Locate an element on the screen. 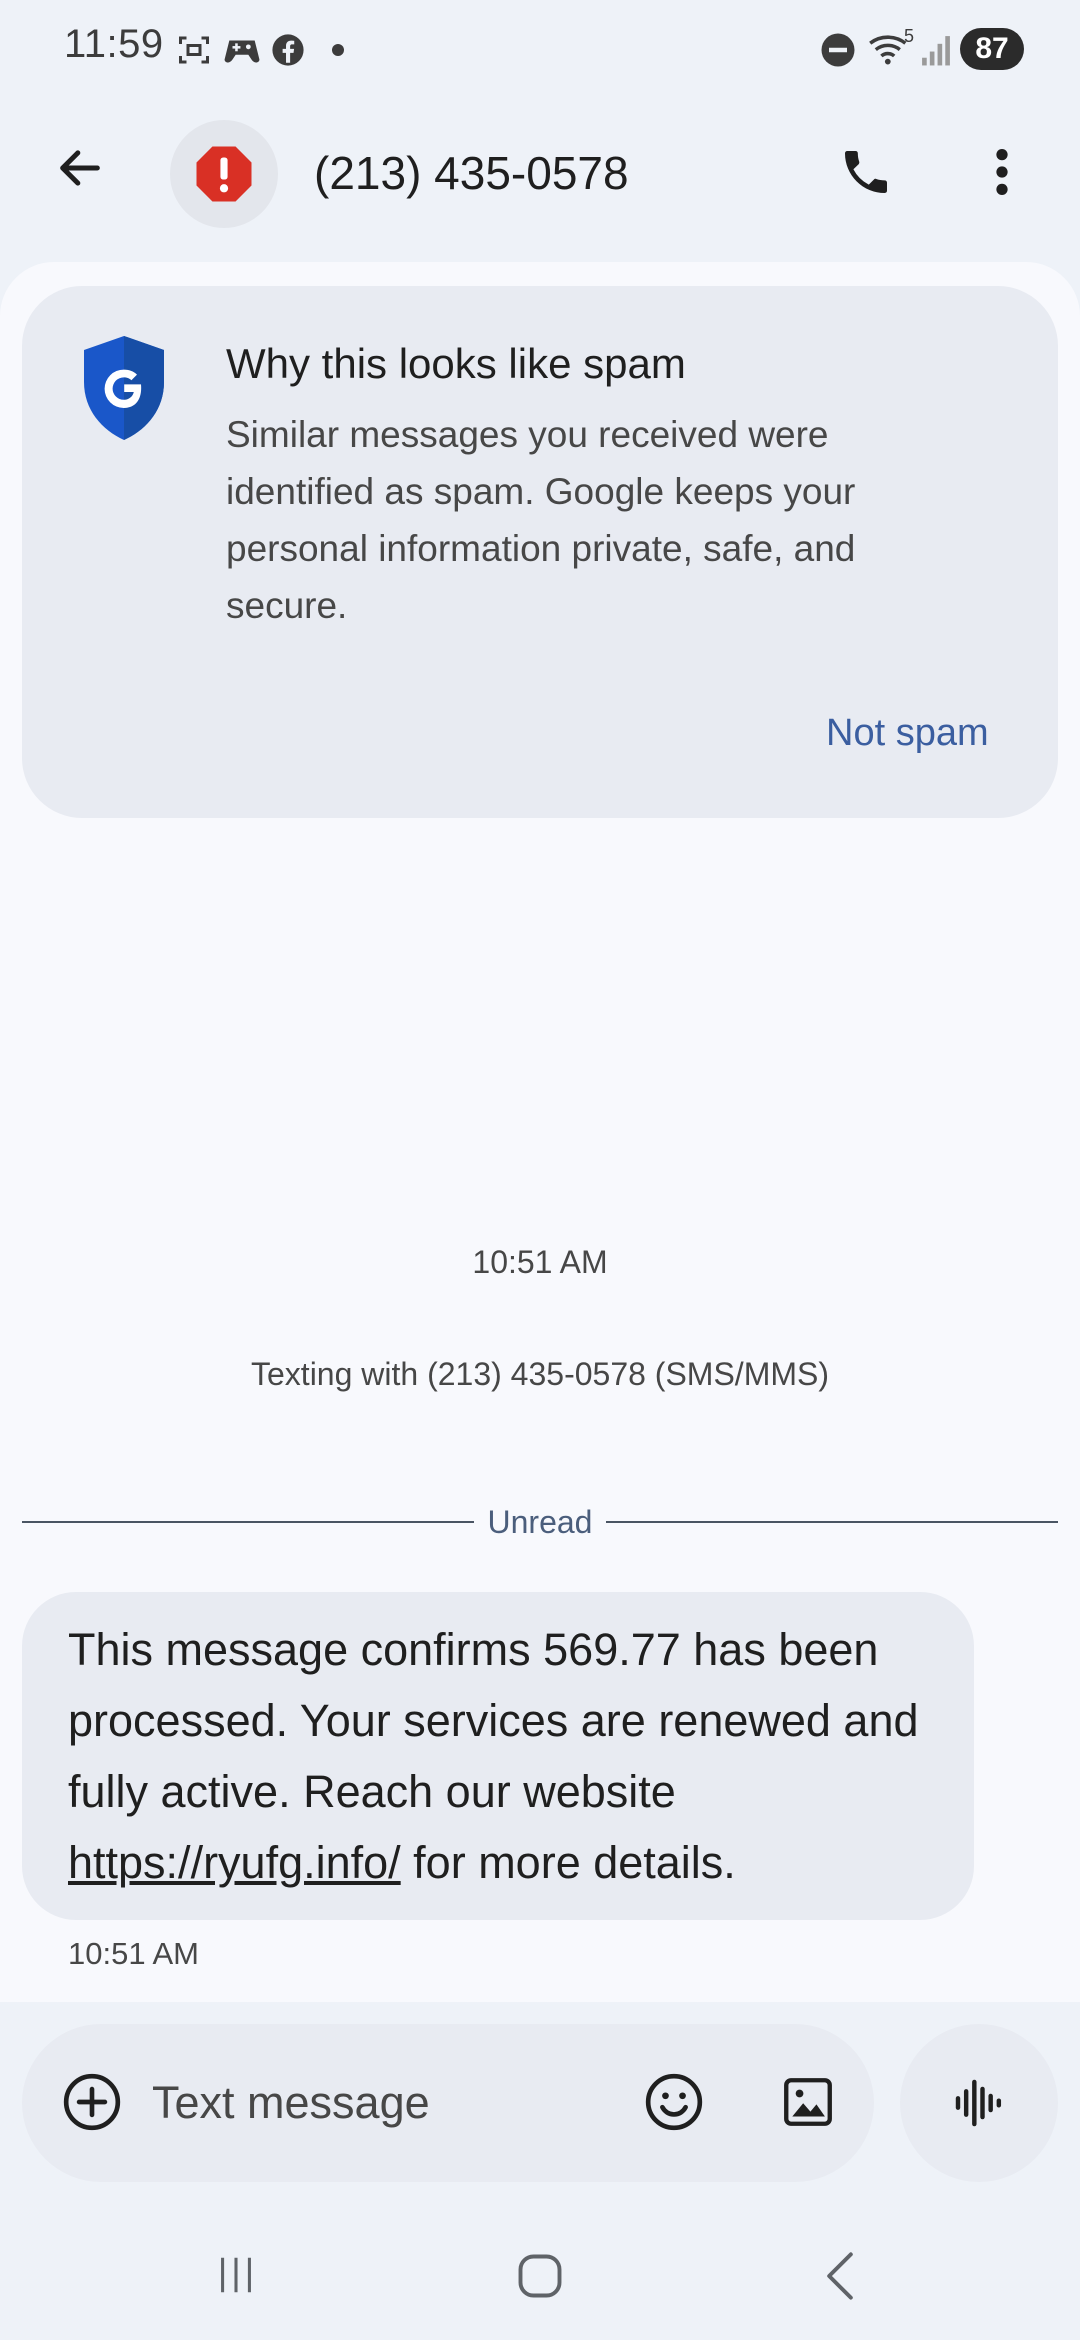 This screenshot has height=2340, width=1080. google-shield-icon is located at coordinates (124, 388).